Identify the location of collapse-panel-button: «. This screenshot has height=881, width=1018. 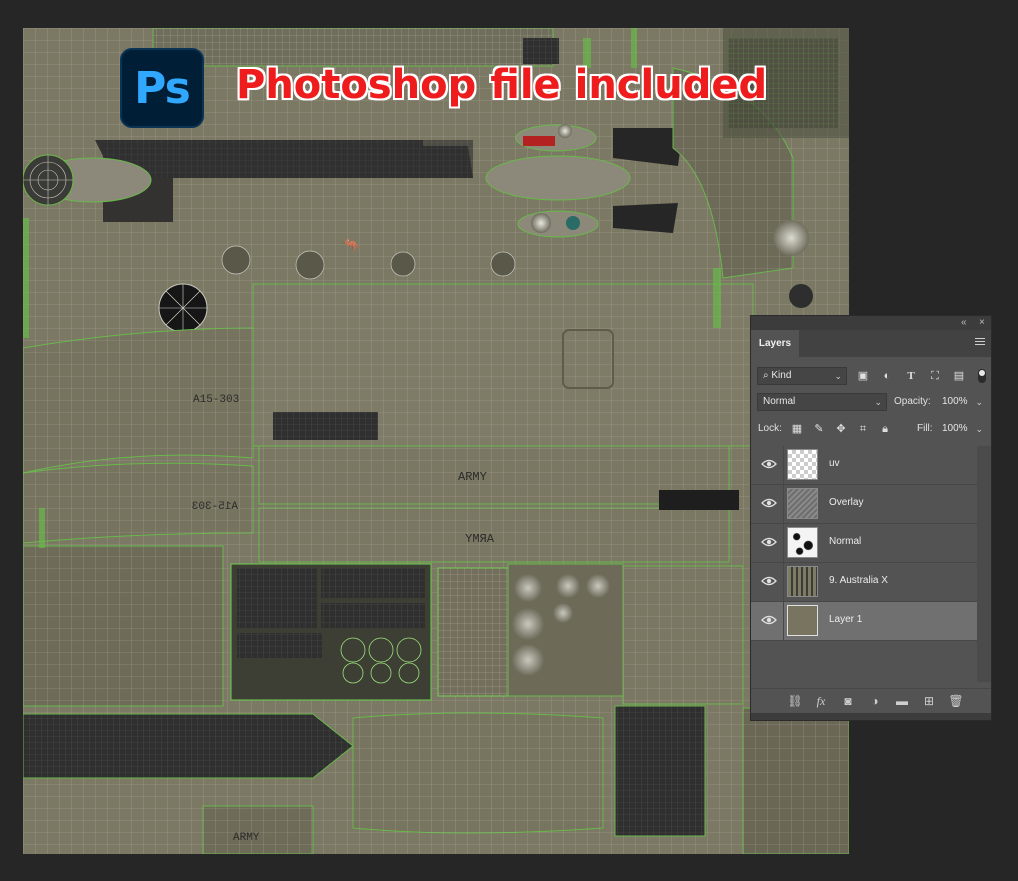
(964, 323).